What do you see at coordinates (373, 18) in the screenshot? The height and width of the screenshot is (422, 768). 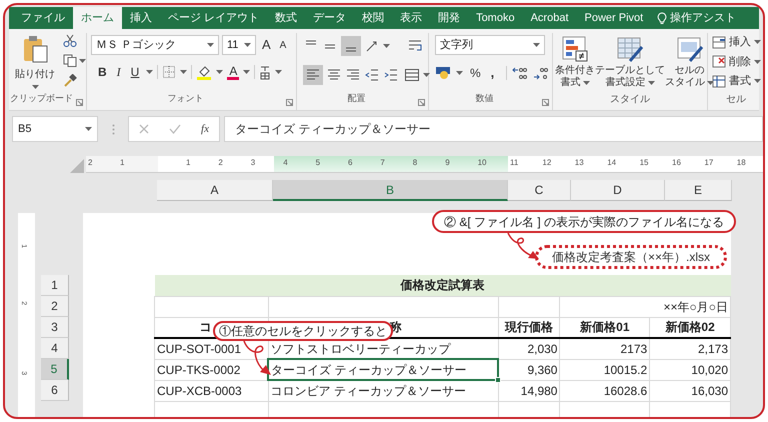 I see `ribbon-tab: 校閲` at bounding box center [373, 18].